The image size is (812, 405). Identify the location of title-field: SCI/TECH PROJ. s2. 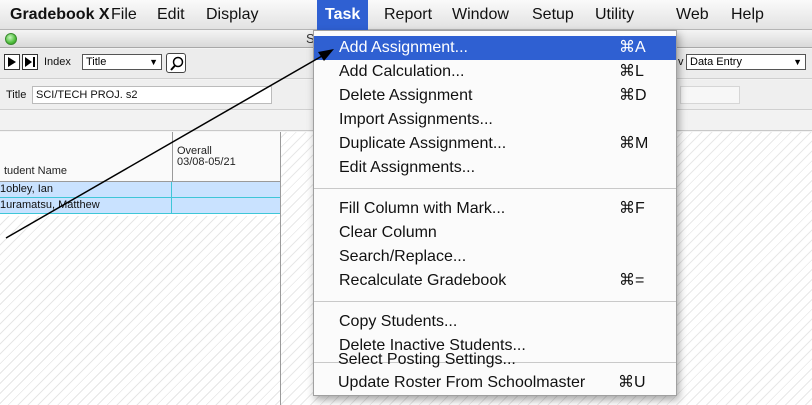
(152, 95).